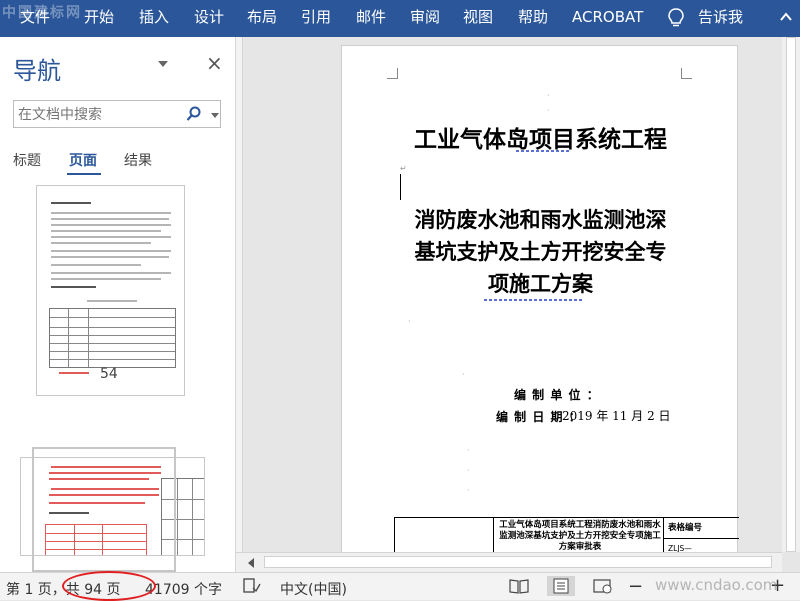 The height and width of the screenshot is (601, 800). I want to click on language-status: 中文(中国), so click(313, 589).